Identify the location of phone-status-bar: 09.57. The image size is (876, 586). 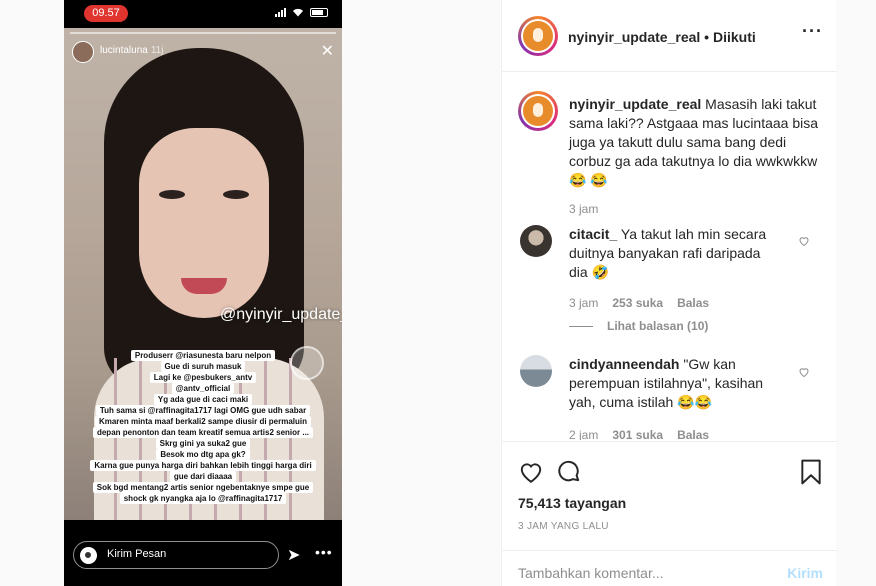
(203, 14).